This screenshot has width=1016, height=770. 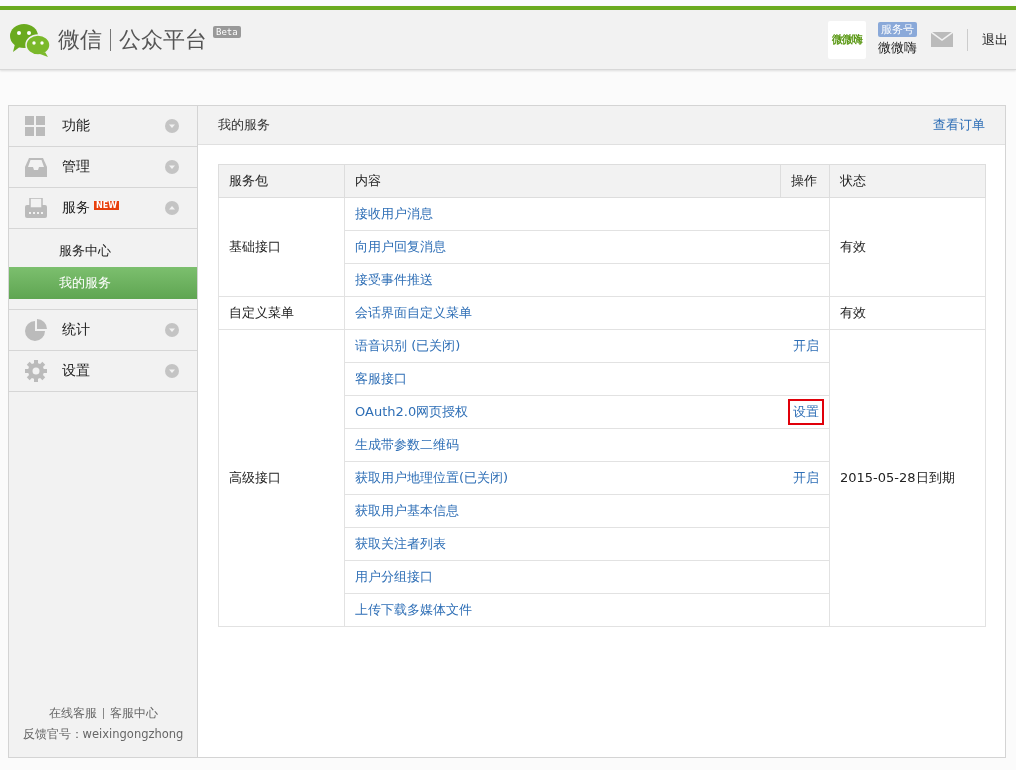 I want to click on grid-icon, so click(x=35, y=126).